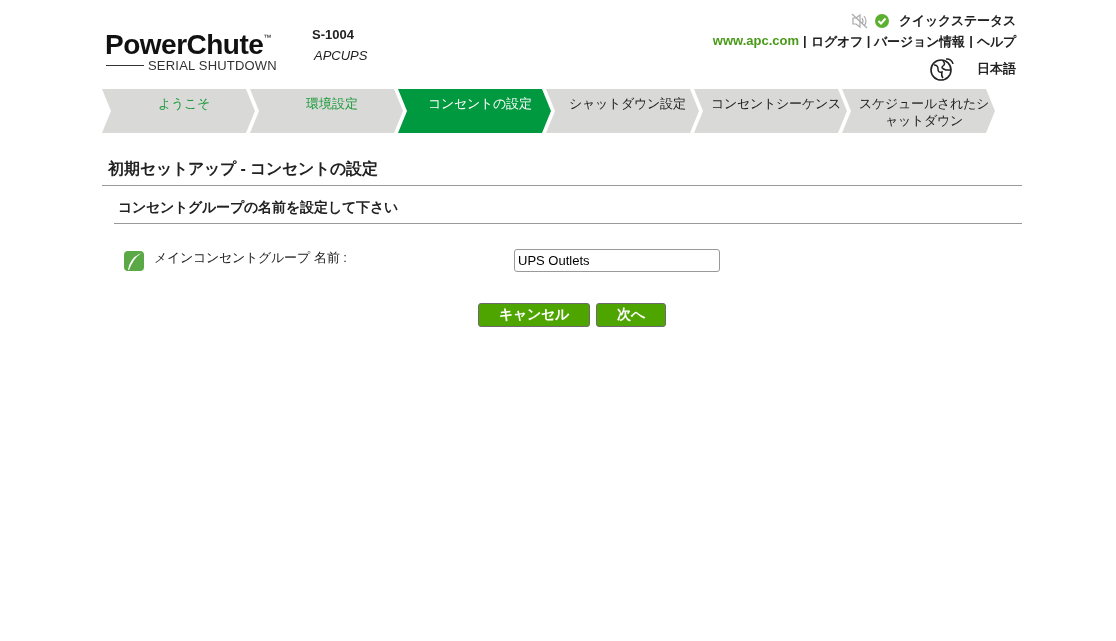 This screenshot has width=1116, height=641. What do you see at coordinates (617, 260) in the screenshot?
I see `outlet-group-name-input: UPS Outlets` at bounding box center [617, 260].